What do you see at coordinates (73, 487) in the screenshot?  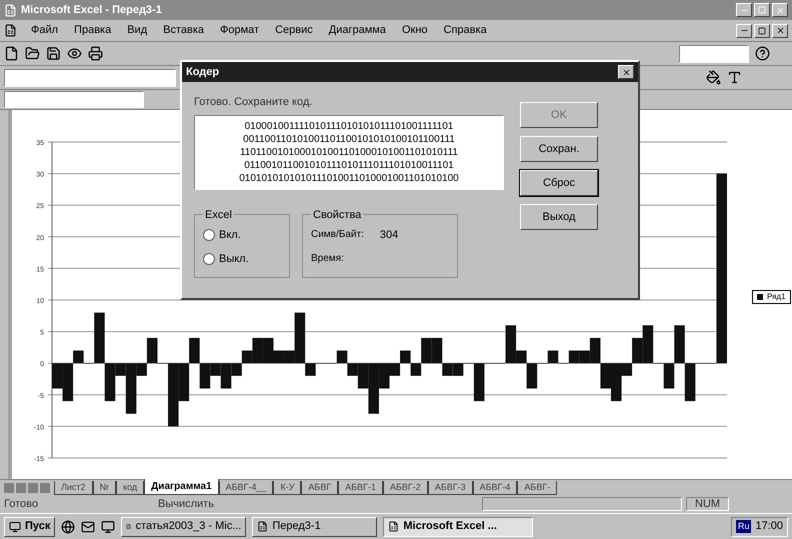 I see `sheet-tab: Лист2` at bounding box center [73, 487].